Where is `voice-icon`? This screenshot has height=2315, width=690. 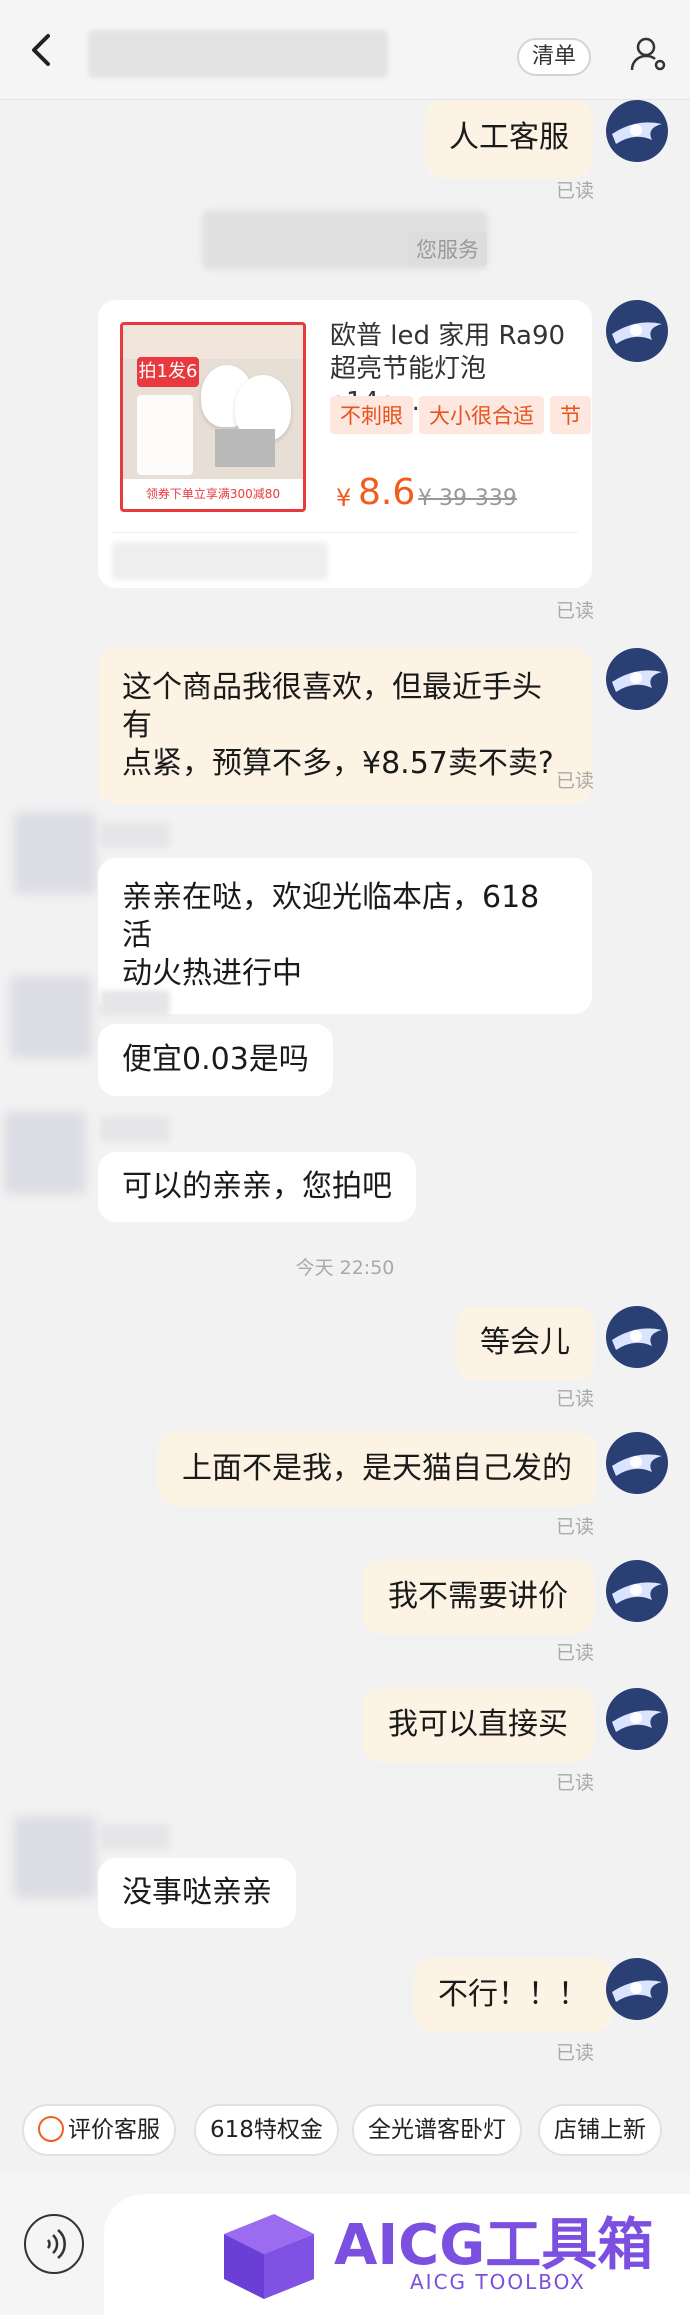 voice-icon is located at coordinates (56, 2244).